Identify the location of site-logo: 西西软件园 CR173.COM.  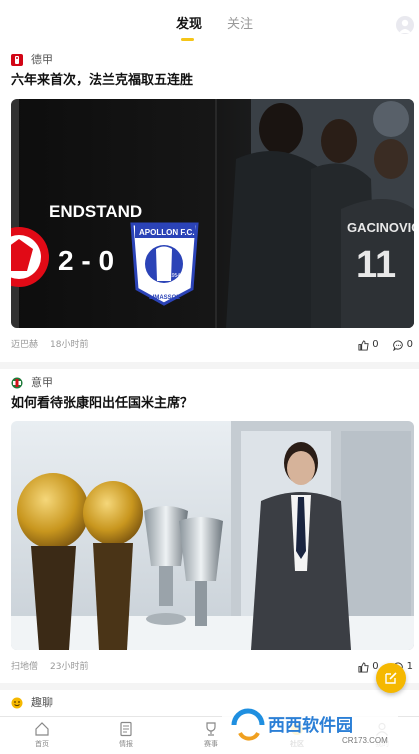
(310, 725).